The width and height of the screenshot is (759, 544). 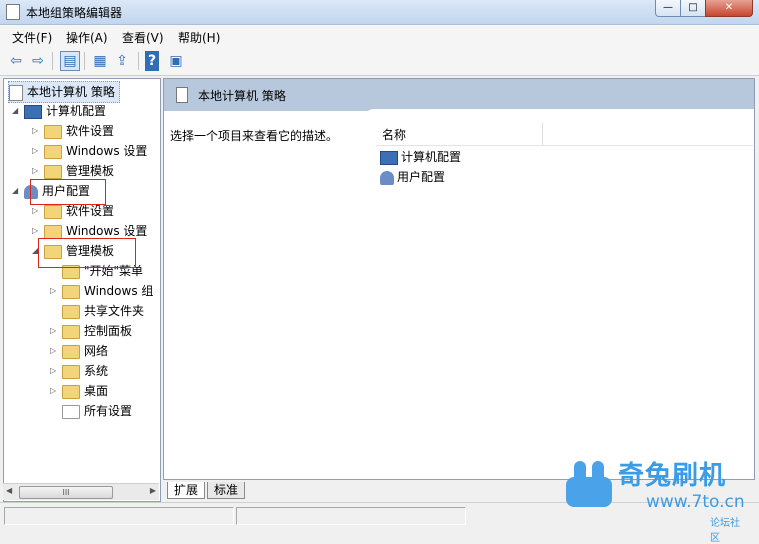 I want to click on tree-item-computer-config: ◢ 计算机配置, so click(x=59, y=111).